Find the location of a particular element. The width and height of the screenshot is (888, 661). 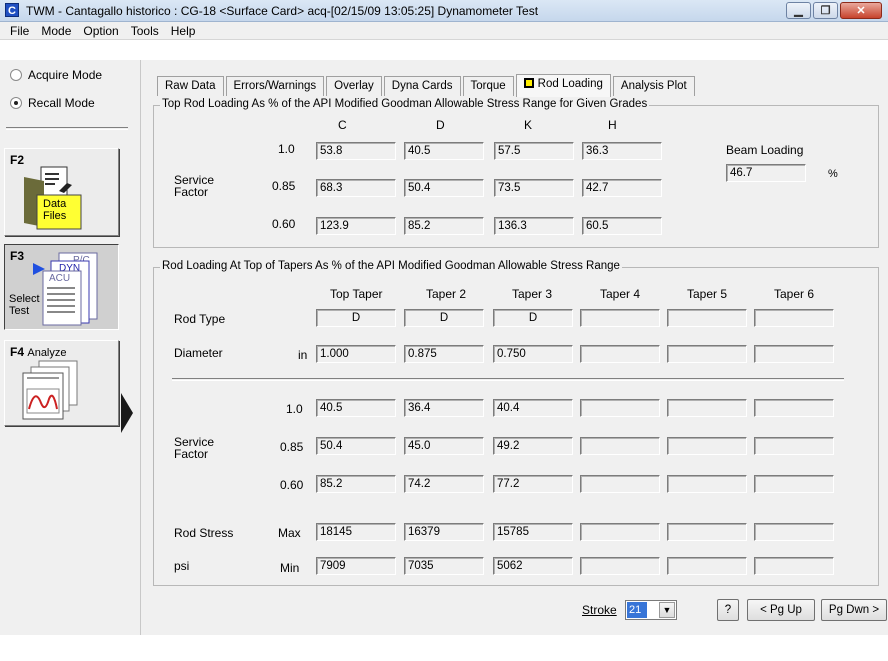

select-label: Select is located at coordinates (24, 299).